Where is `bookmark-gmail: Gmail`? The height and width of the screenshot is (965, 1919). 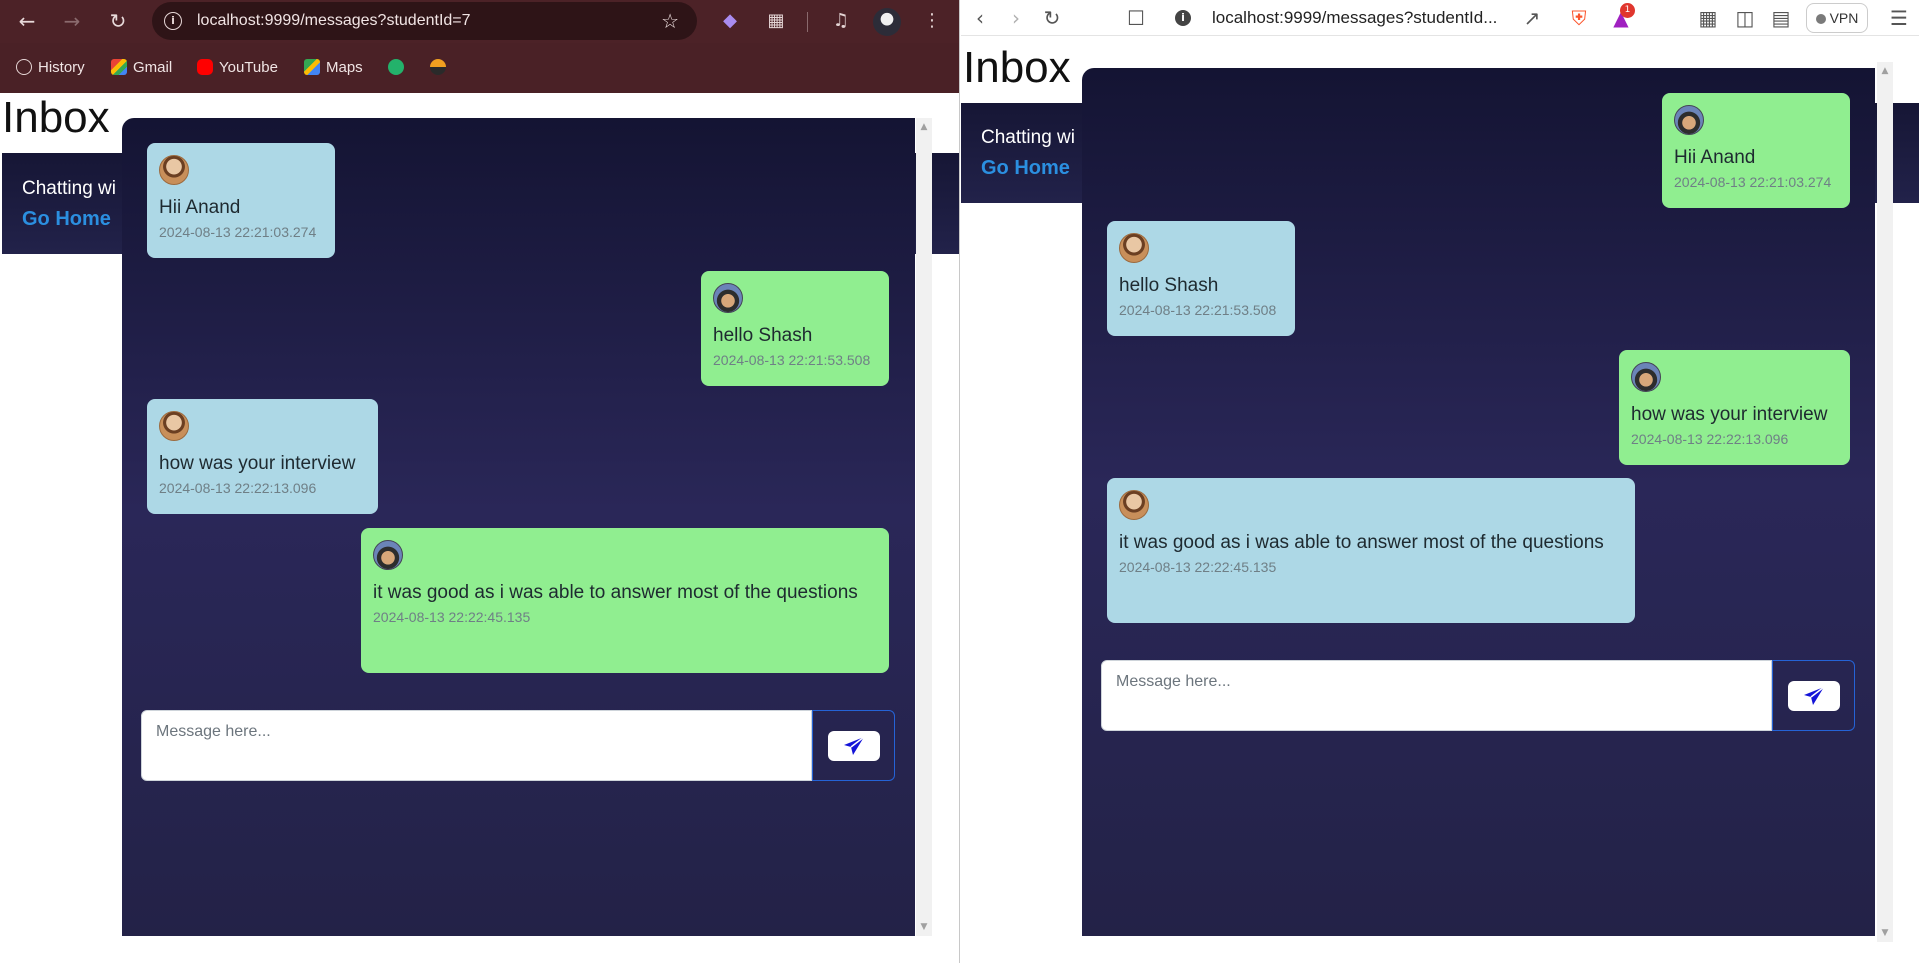
bookmark-gmail: Gmail is located at coordinates (141, 68).